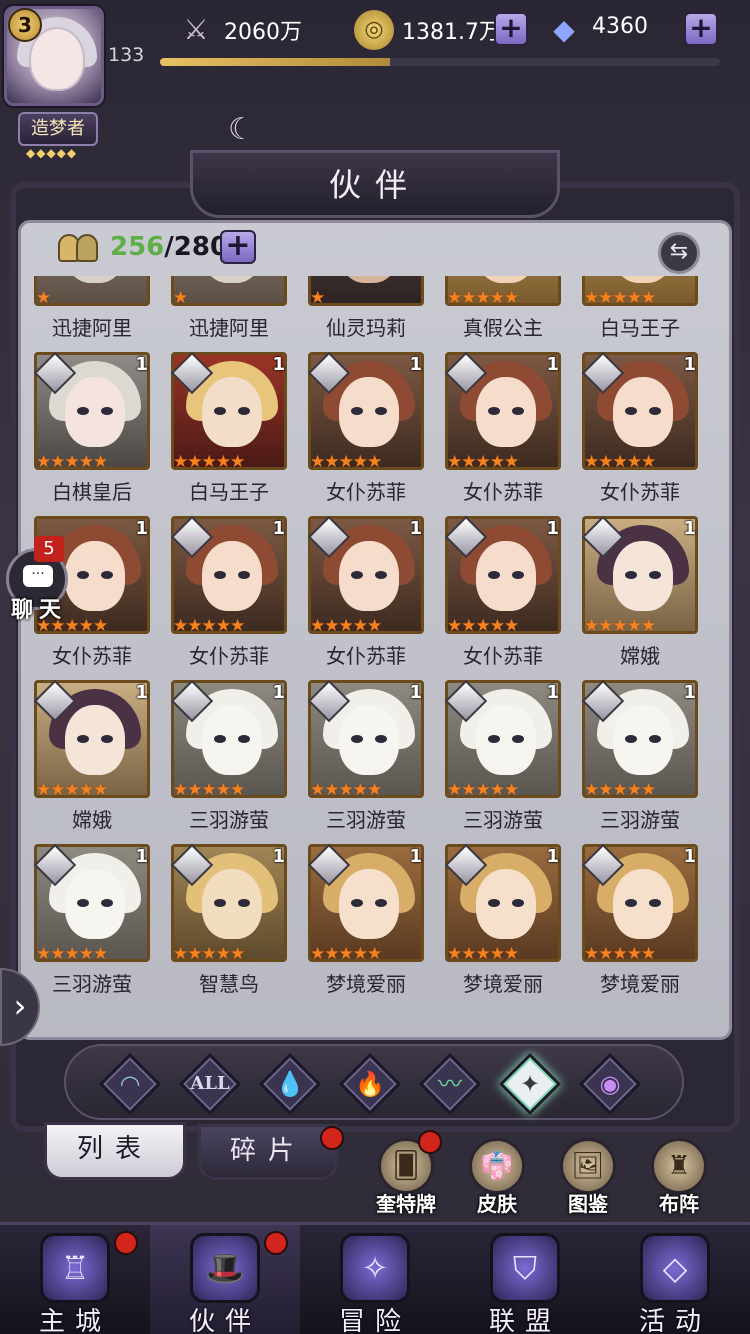 This screenshot has height=1334, width=750. What do you see at coordinates (290, 1084) in the screenshot?
I see `filter-water-button: 💧` at bounding box center [290, 1084].